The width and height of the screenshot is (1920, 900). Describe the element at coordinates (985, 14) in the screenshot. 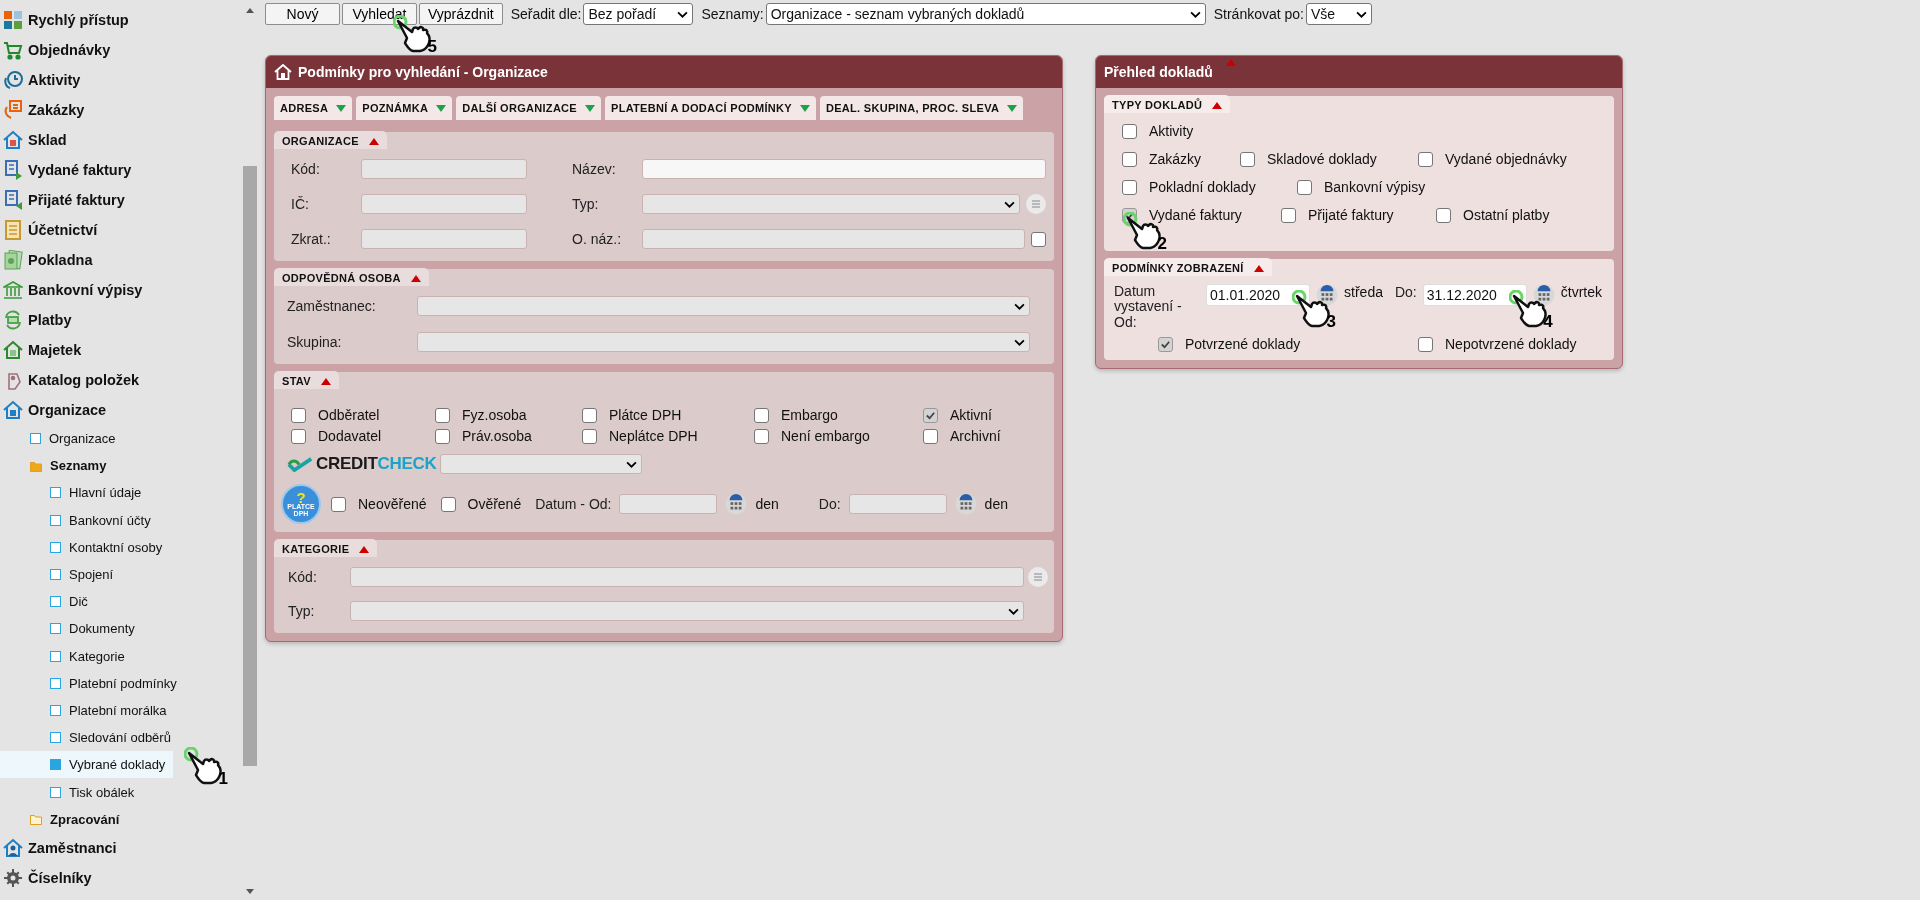

I see `dropdown: Organizace - seznam vybraných dokladů` at that location.